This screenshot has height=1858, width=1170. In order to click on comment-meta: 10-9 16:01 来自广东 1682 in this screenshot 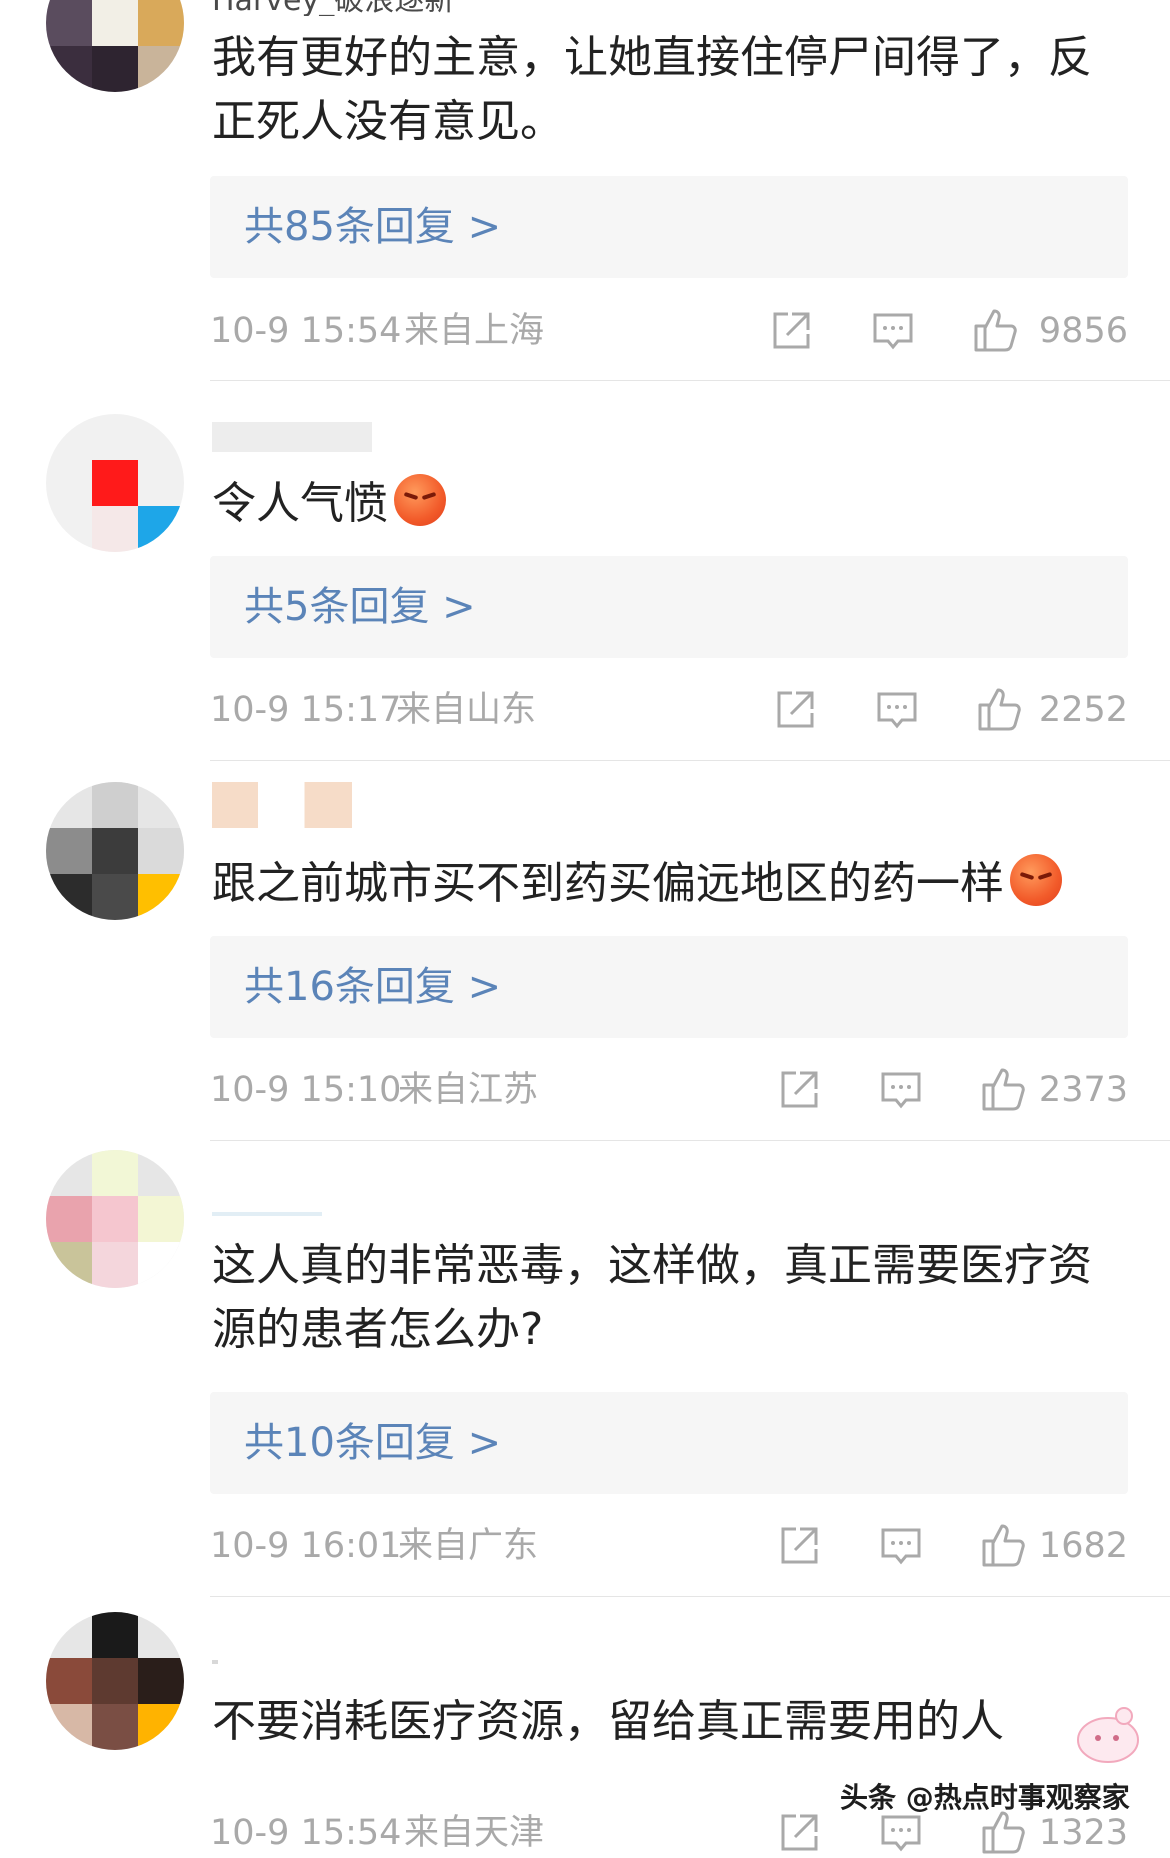, I will do `click(669, 1546)`.